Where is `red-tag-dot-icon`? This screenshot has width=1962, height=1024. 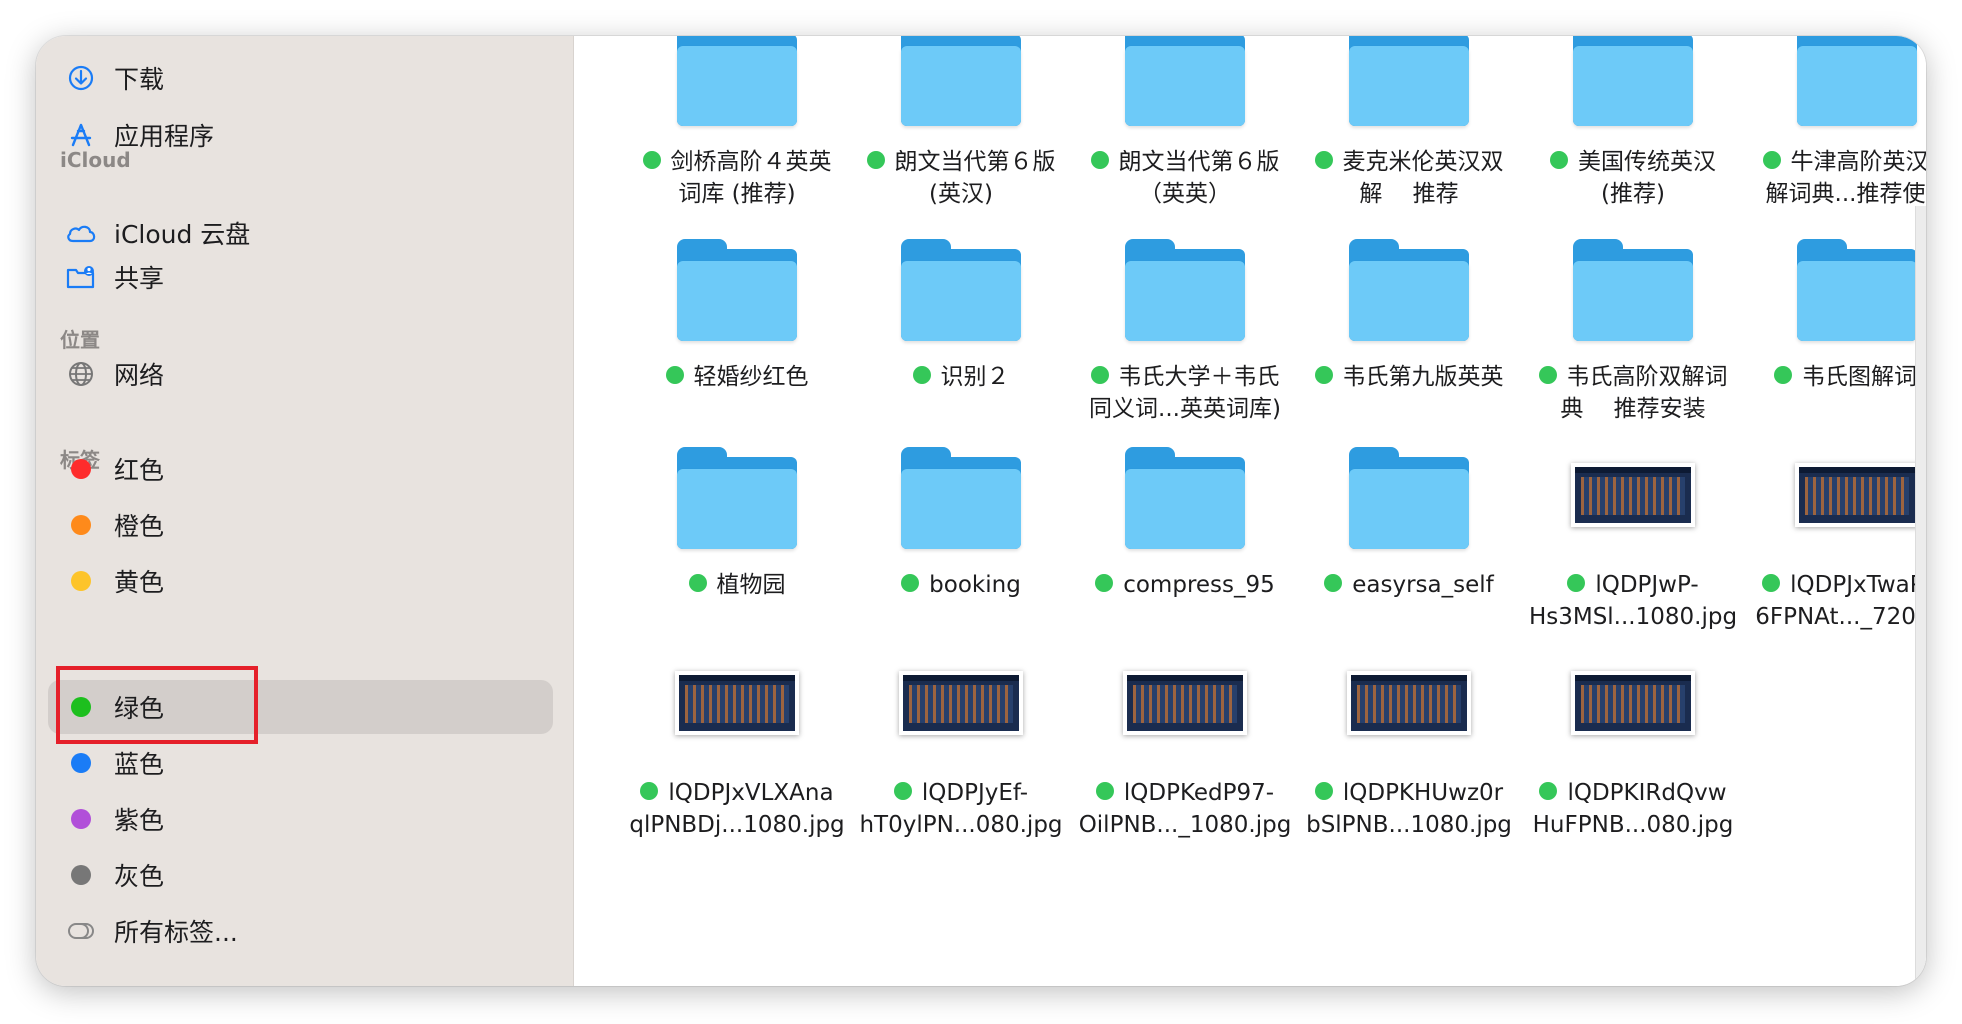 red-tag-dot-icon is located at coordinates (81, 469).